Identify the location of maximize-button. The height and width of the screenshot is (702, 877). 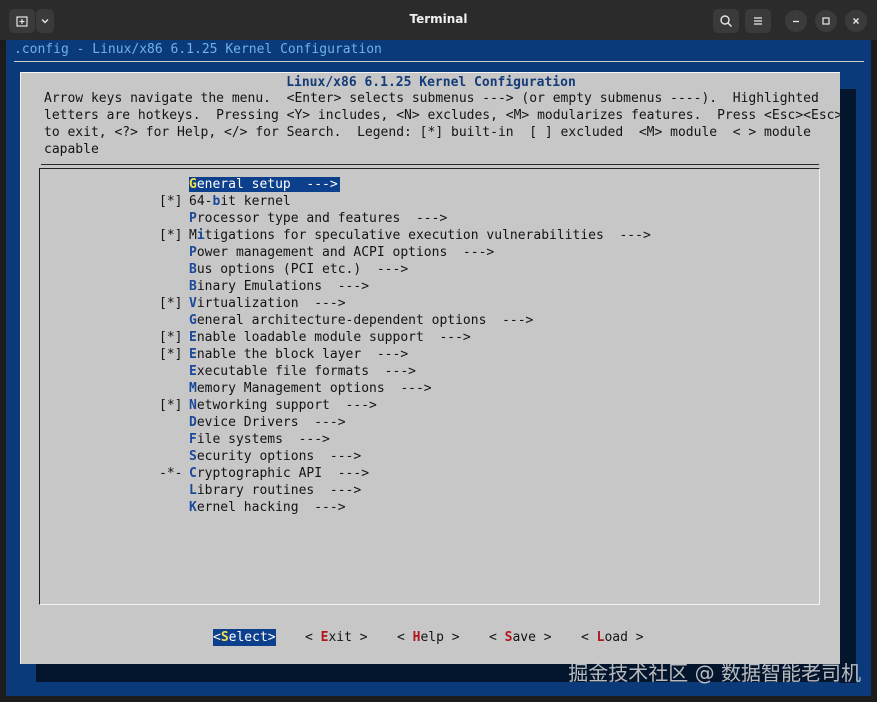
(826, 21).